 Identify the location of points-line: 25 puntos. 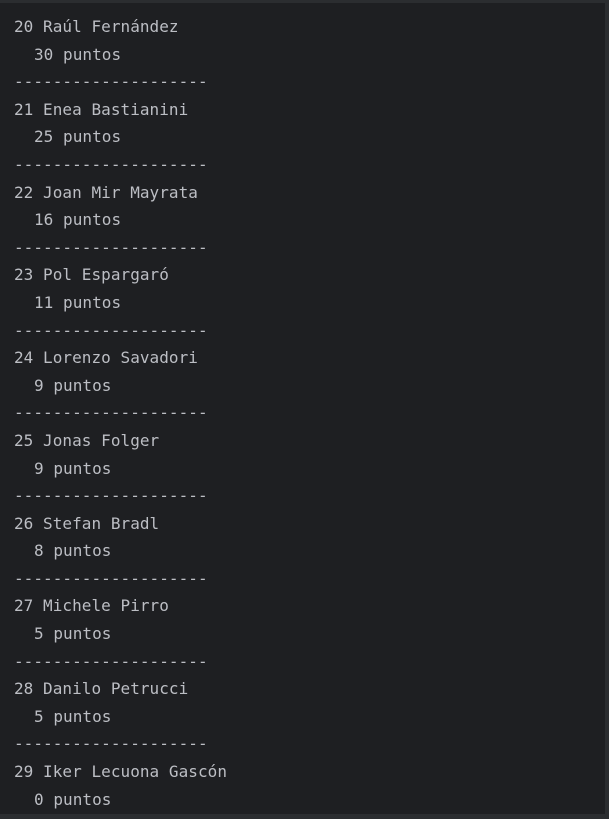
(78, 137).